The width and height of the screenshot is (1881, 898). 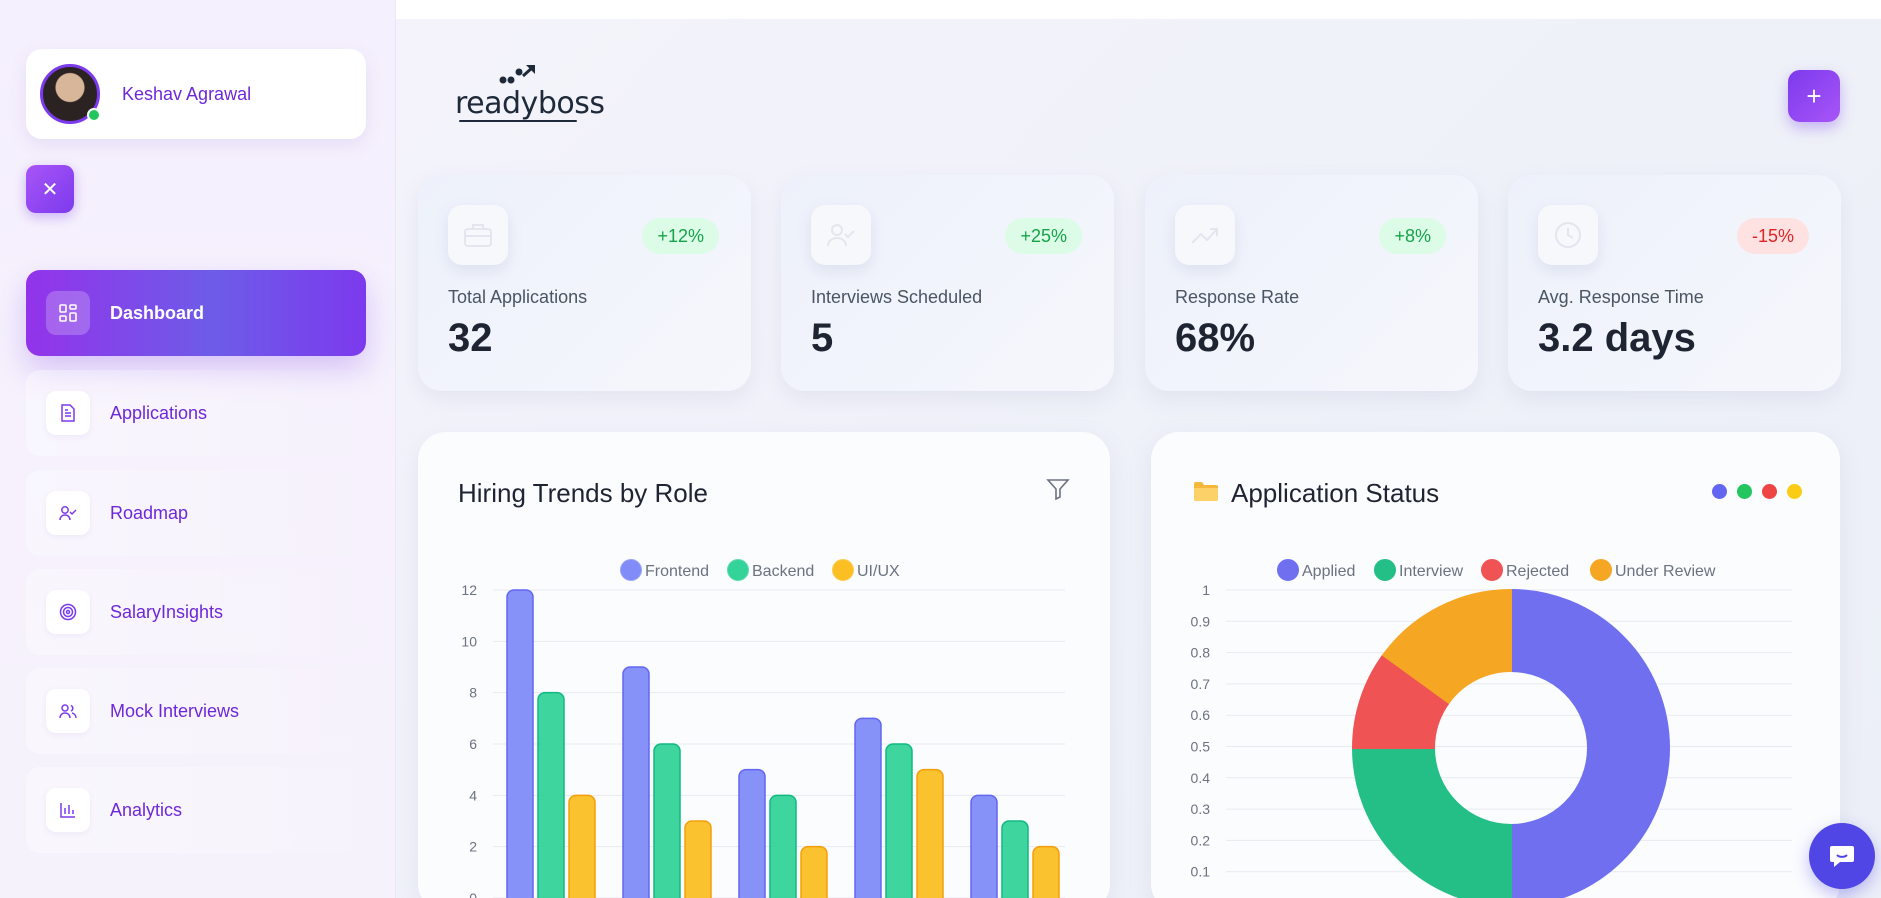 I want to click on sidebar-item-mock-interviews: Mock Interviews, so click(x=196, y=711).